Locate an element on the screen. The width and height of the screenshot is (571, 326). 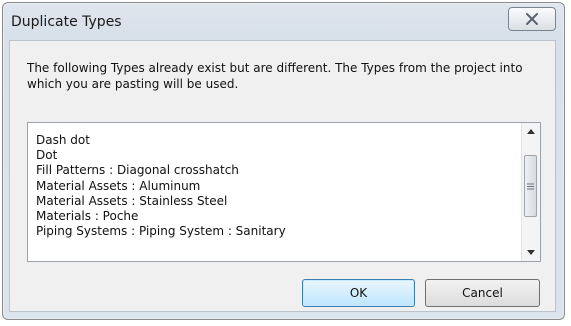
list-item: Material Assets : Aluminum is located at coordinates (161, 186).